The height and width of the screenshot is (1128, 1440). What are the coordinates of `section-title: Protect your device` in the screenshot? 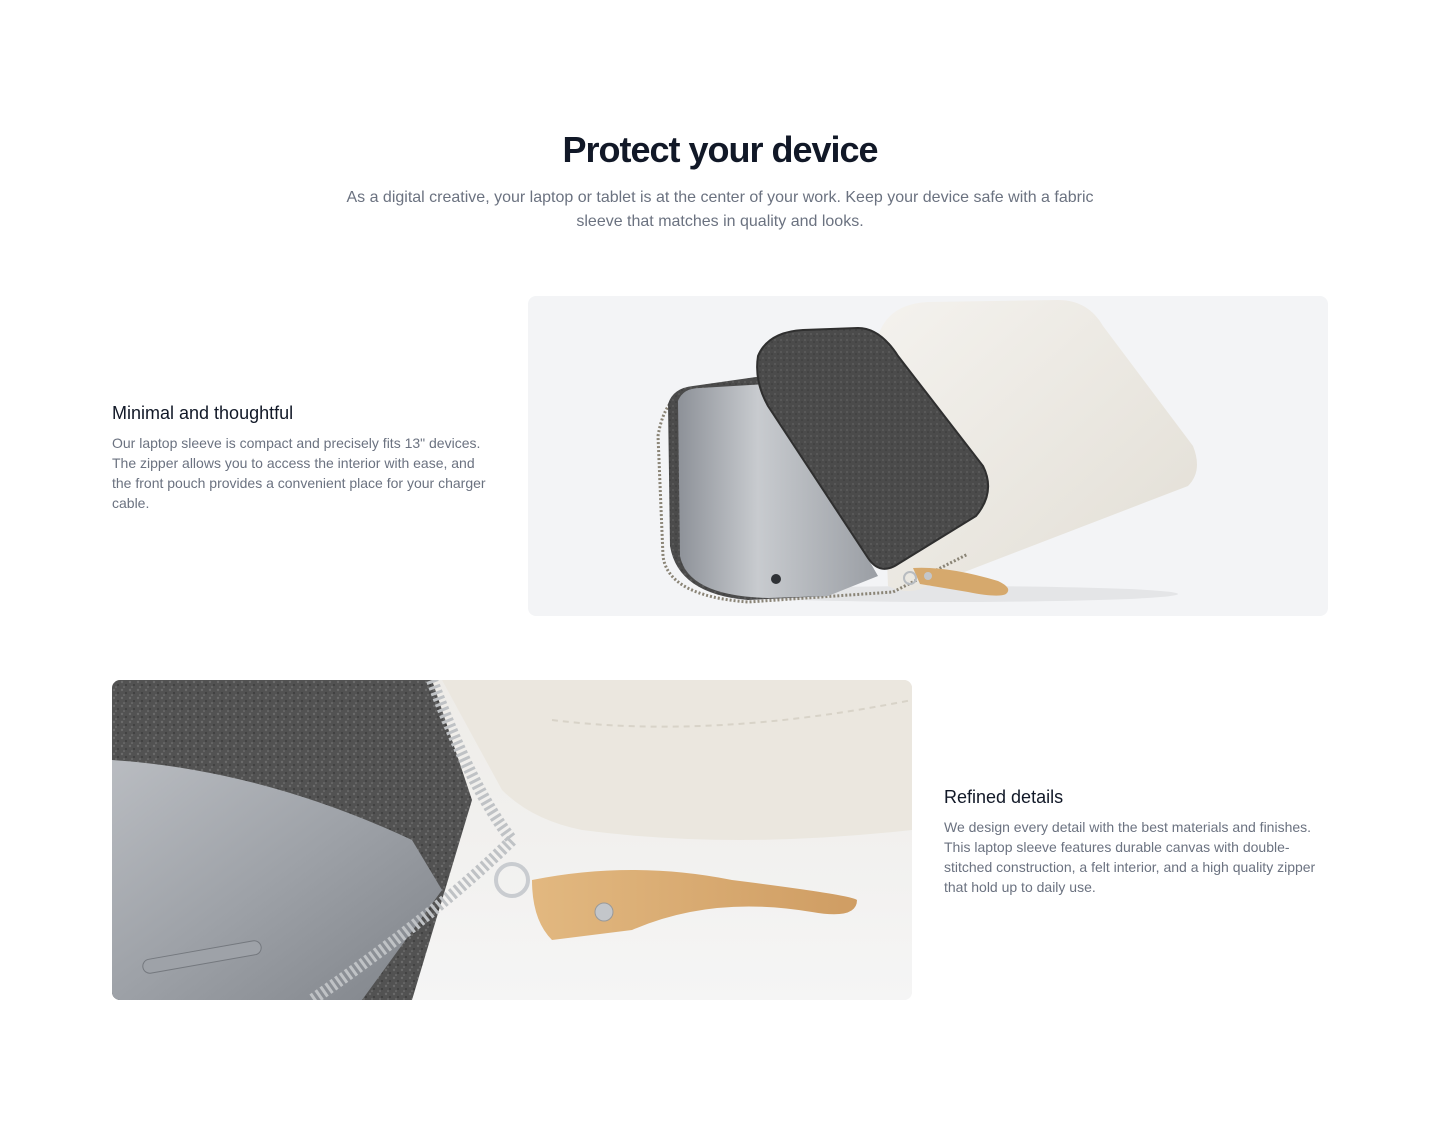 It's located at (720, 149).